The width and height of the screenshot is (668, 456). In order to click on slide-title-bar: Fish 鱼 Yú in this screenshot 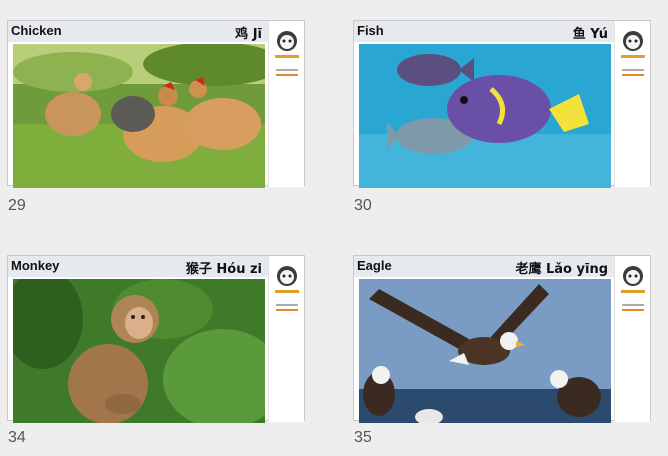, I will do `click(484, 31)`.